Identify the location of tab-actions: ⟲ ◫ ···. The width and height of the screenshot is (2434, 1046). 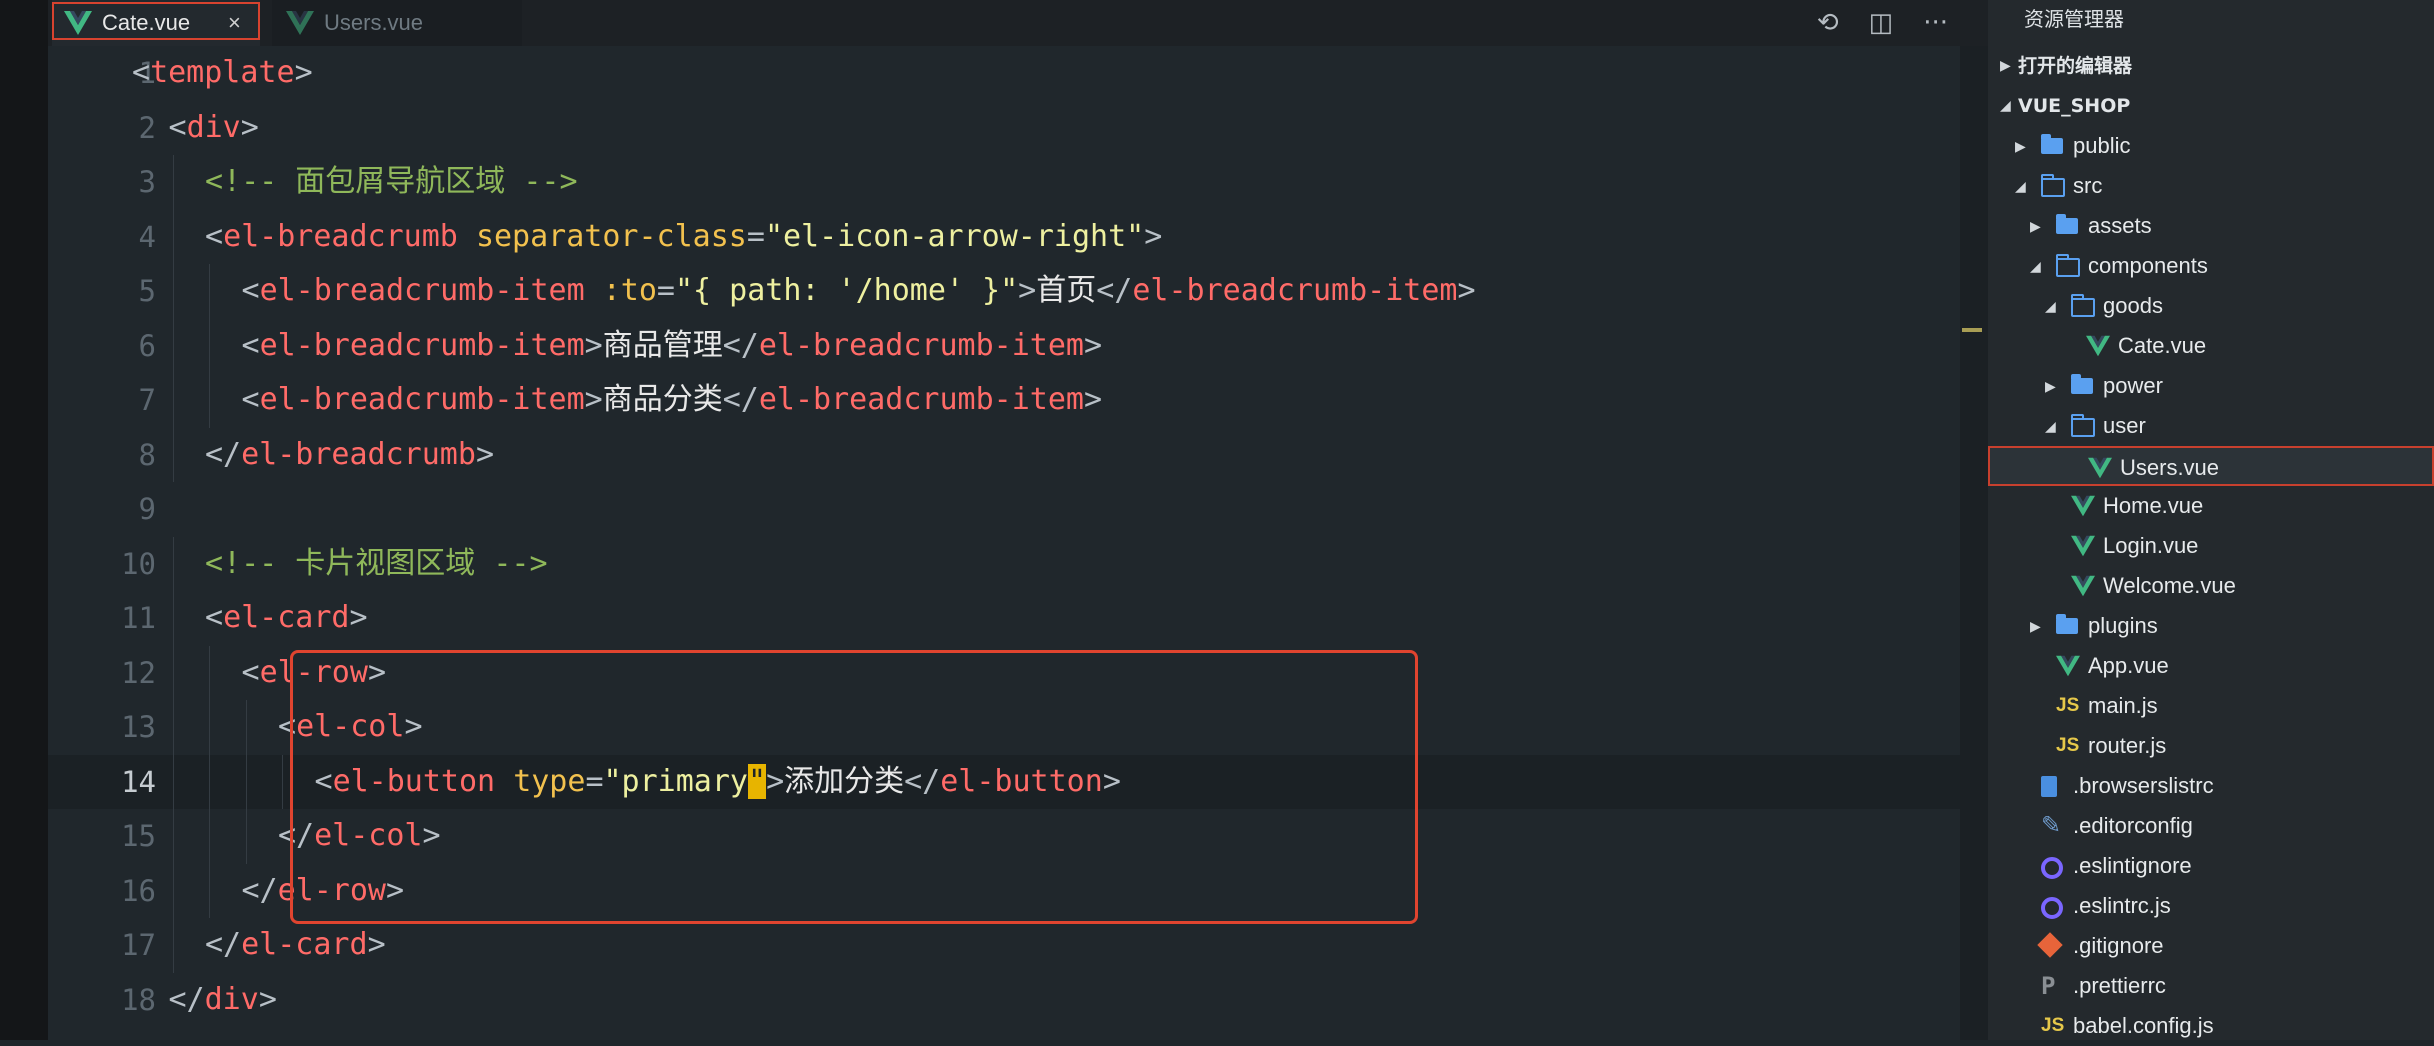
(1882, 23).